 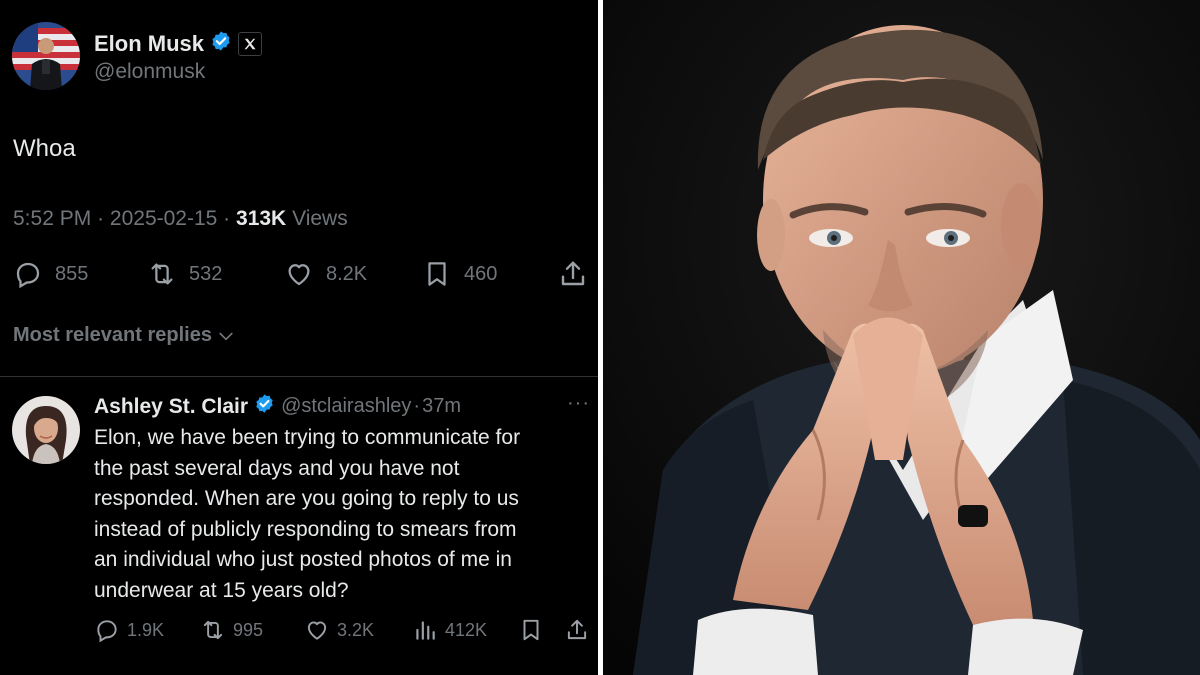 I want to click on main-tweet-meta: 5:52 PM · 2025-02-15 · 313K Views, so click(x=180, y=219).